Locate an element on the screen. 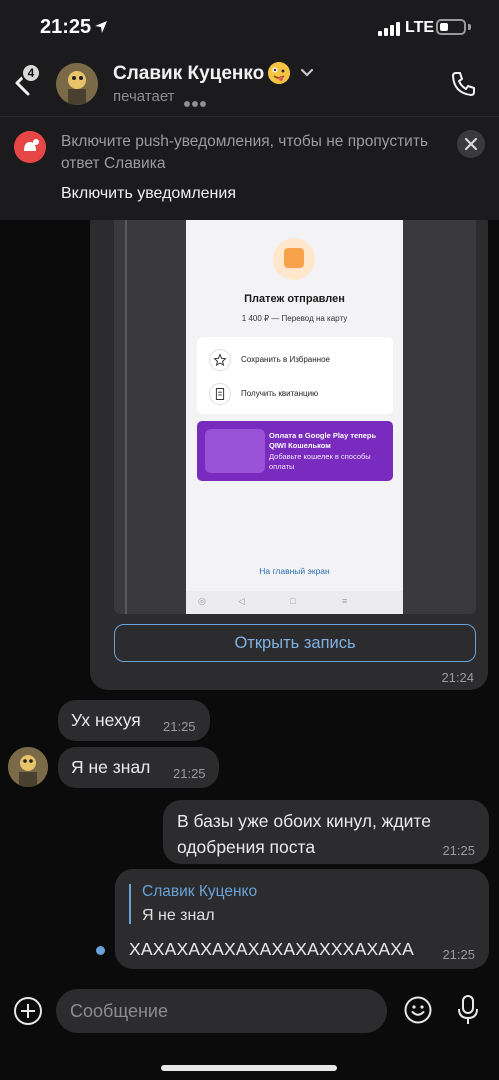  message-text: Я не знал is located at coordinates (111, 767).